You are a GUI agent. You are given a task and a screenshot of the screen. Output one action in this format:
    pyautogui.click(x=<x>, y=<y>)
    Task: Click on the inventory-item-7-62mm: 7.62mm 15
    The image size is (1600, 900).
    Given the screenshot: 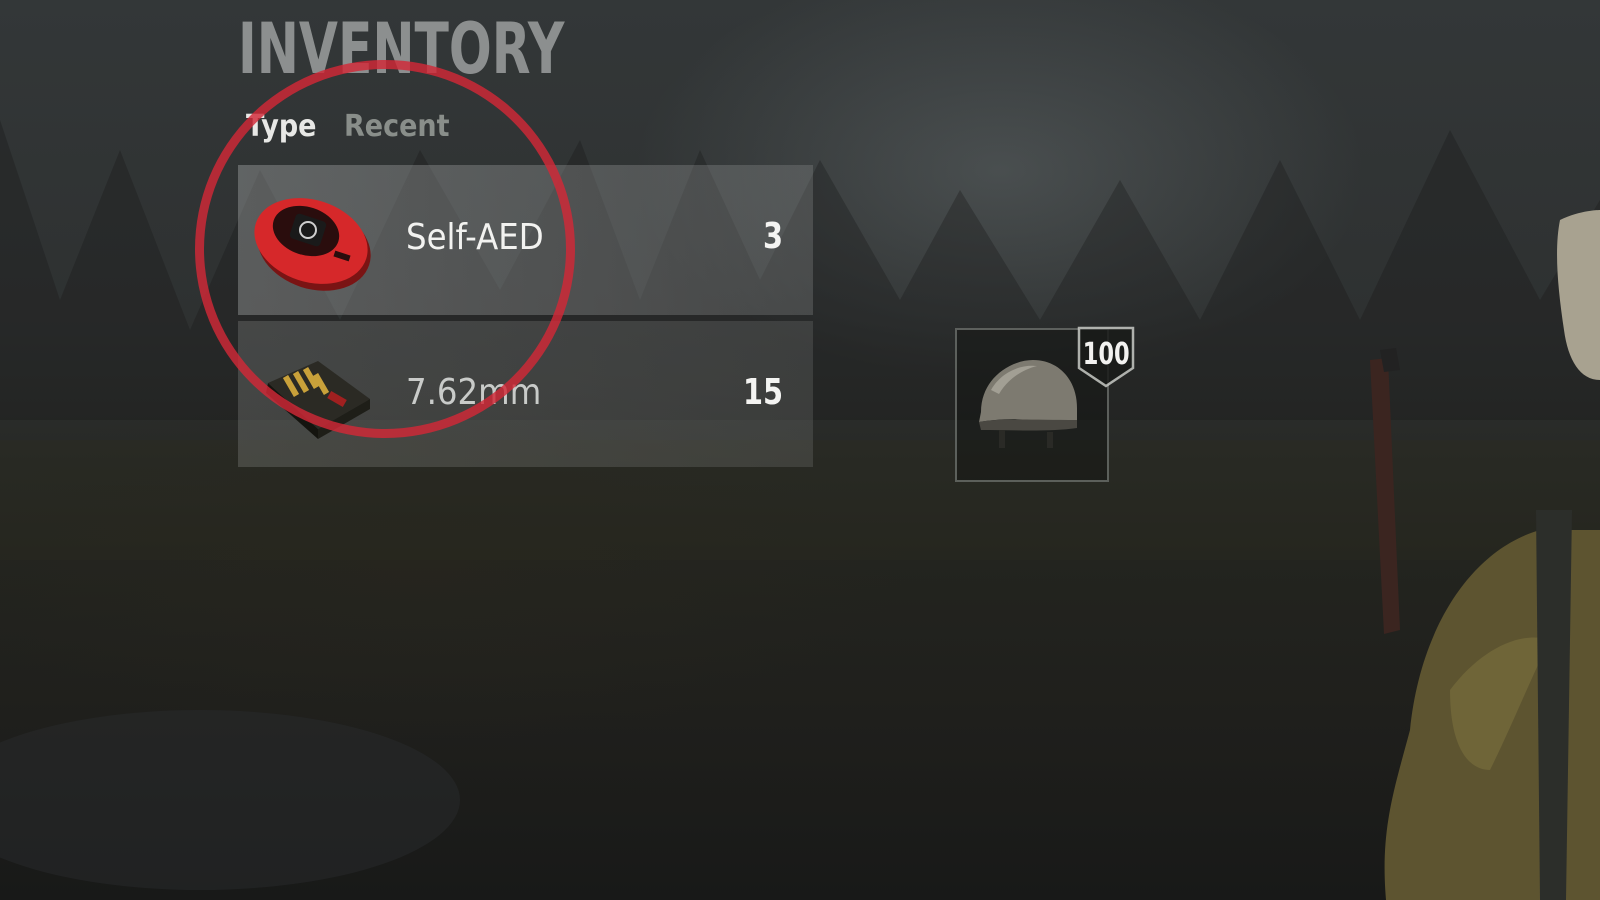 What is the action you would take?
    pyautogui.click(x=525, y=394)
    